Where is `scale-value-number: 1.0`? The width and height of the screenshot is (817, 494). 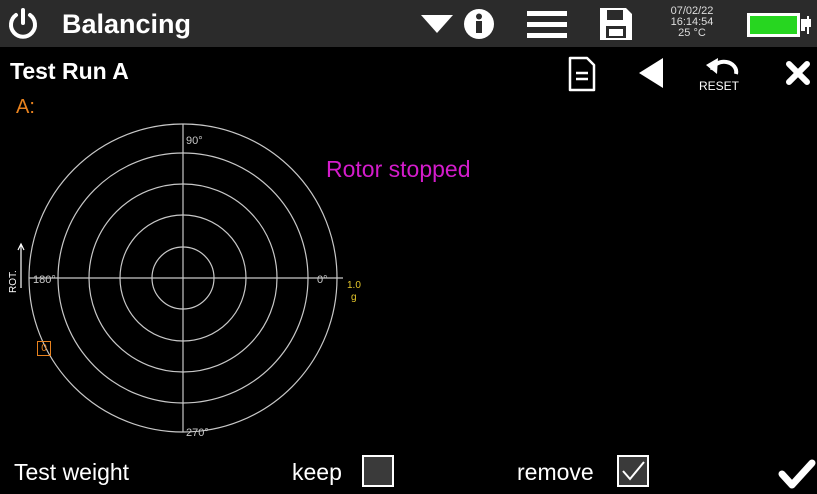
scale-value-number: 1.0 is located at coordinates (354, 285).